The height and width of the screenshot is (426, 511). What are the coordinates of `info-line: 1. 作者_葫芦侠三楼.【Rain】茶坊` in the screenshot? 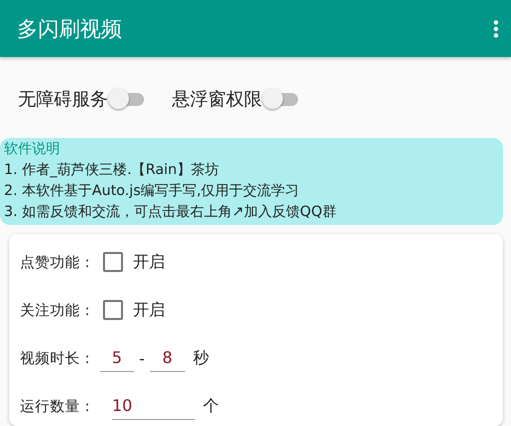 It's located at (112, 170).